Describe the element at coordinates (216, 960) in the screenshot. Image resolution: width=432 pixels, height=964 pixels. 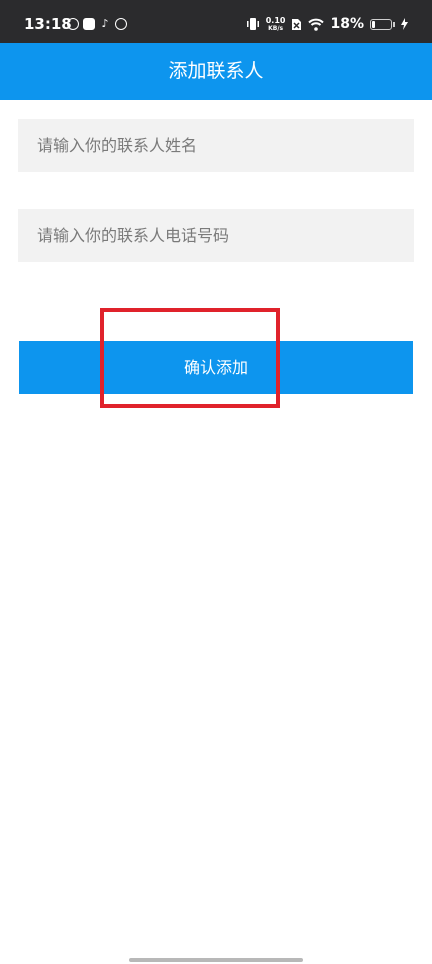
I see `home-indicator` at that location.